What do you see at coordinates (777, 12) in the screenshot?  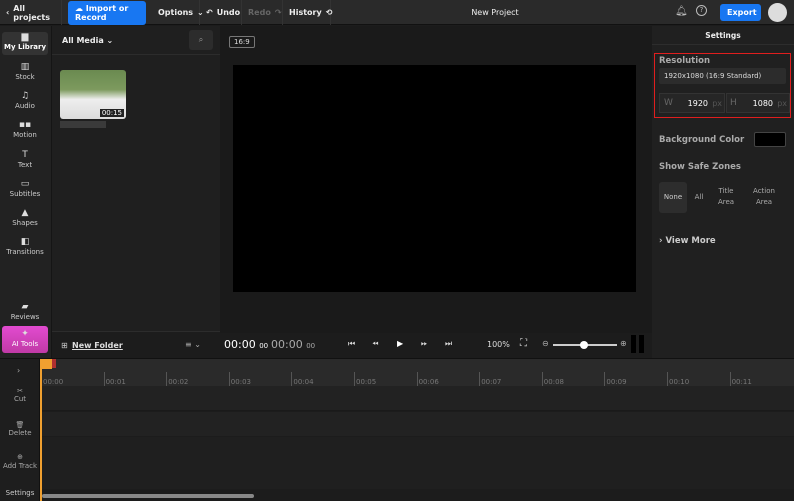 I see `avatar` at bounding box center [777, 12].